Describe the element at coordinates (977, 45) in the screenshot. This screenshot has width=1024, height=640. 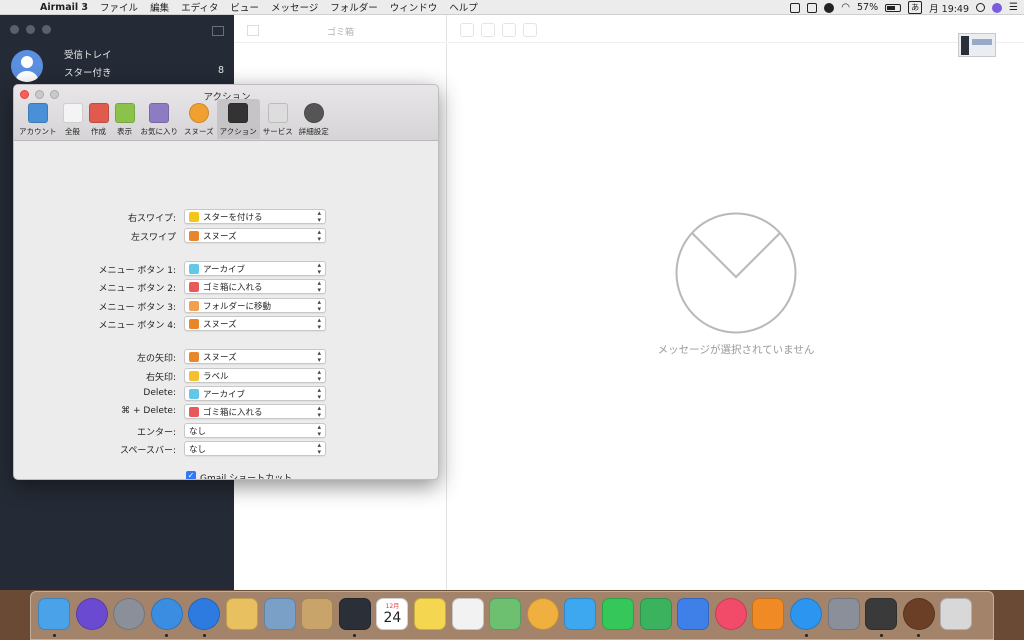
I see `window-thumbnail` at that location.